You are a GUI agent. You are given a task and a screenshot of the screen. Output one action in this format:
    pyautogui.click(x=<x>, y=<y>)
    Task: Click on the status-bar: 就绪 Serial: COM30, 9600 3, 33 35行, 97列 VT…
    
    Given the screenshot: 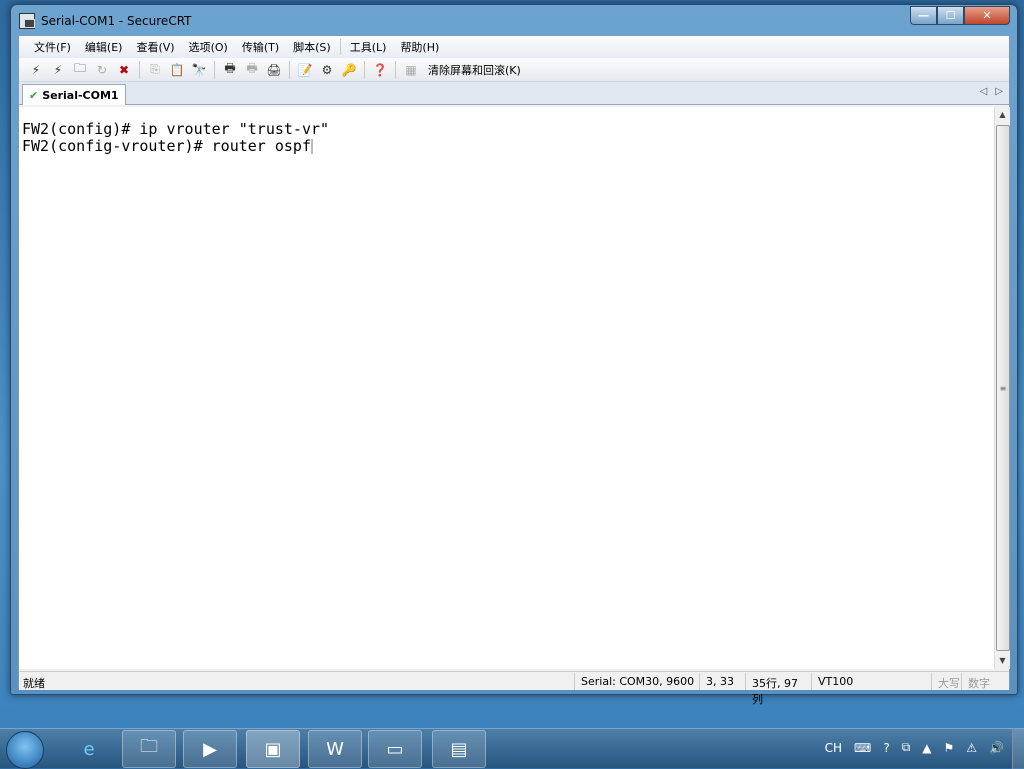 What is the action you would take?
    pyautogui.click(x=514, y=688)
    